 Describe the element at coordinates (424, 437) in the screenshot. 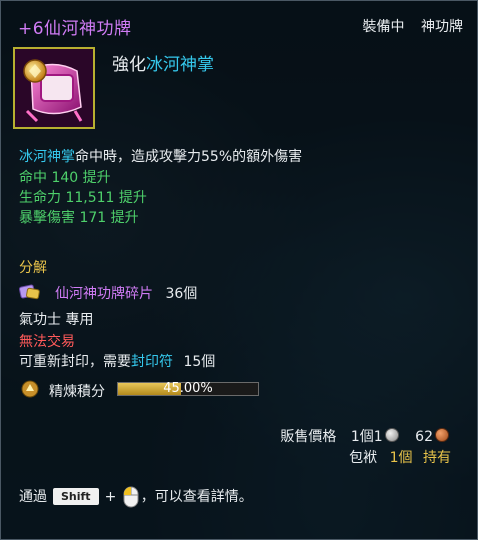

I see `sell-copper: 62` at that location.